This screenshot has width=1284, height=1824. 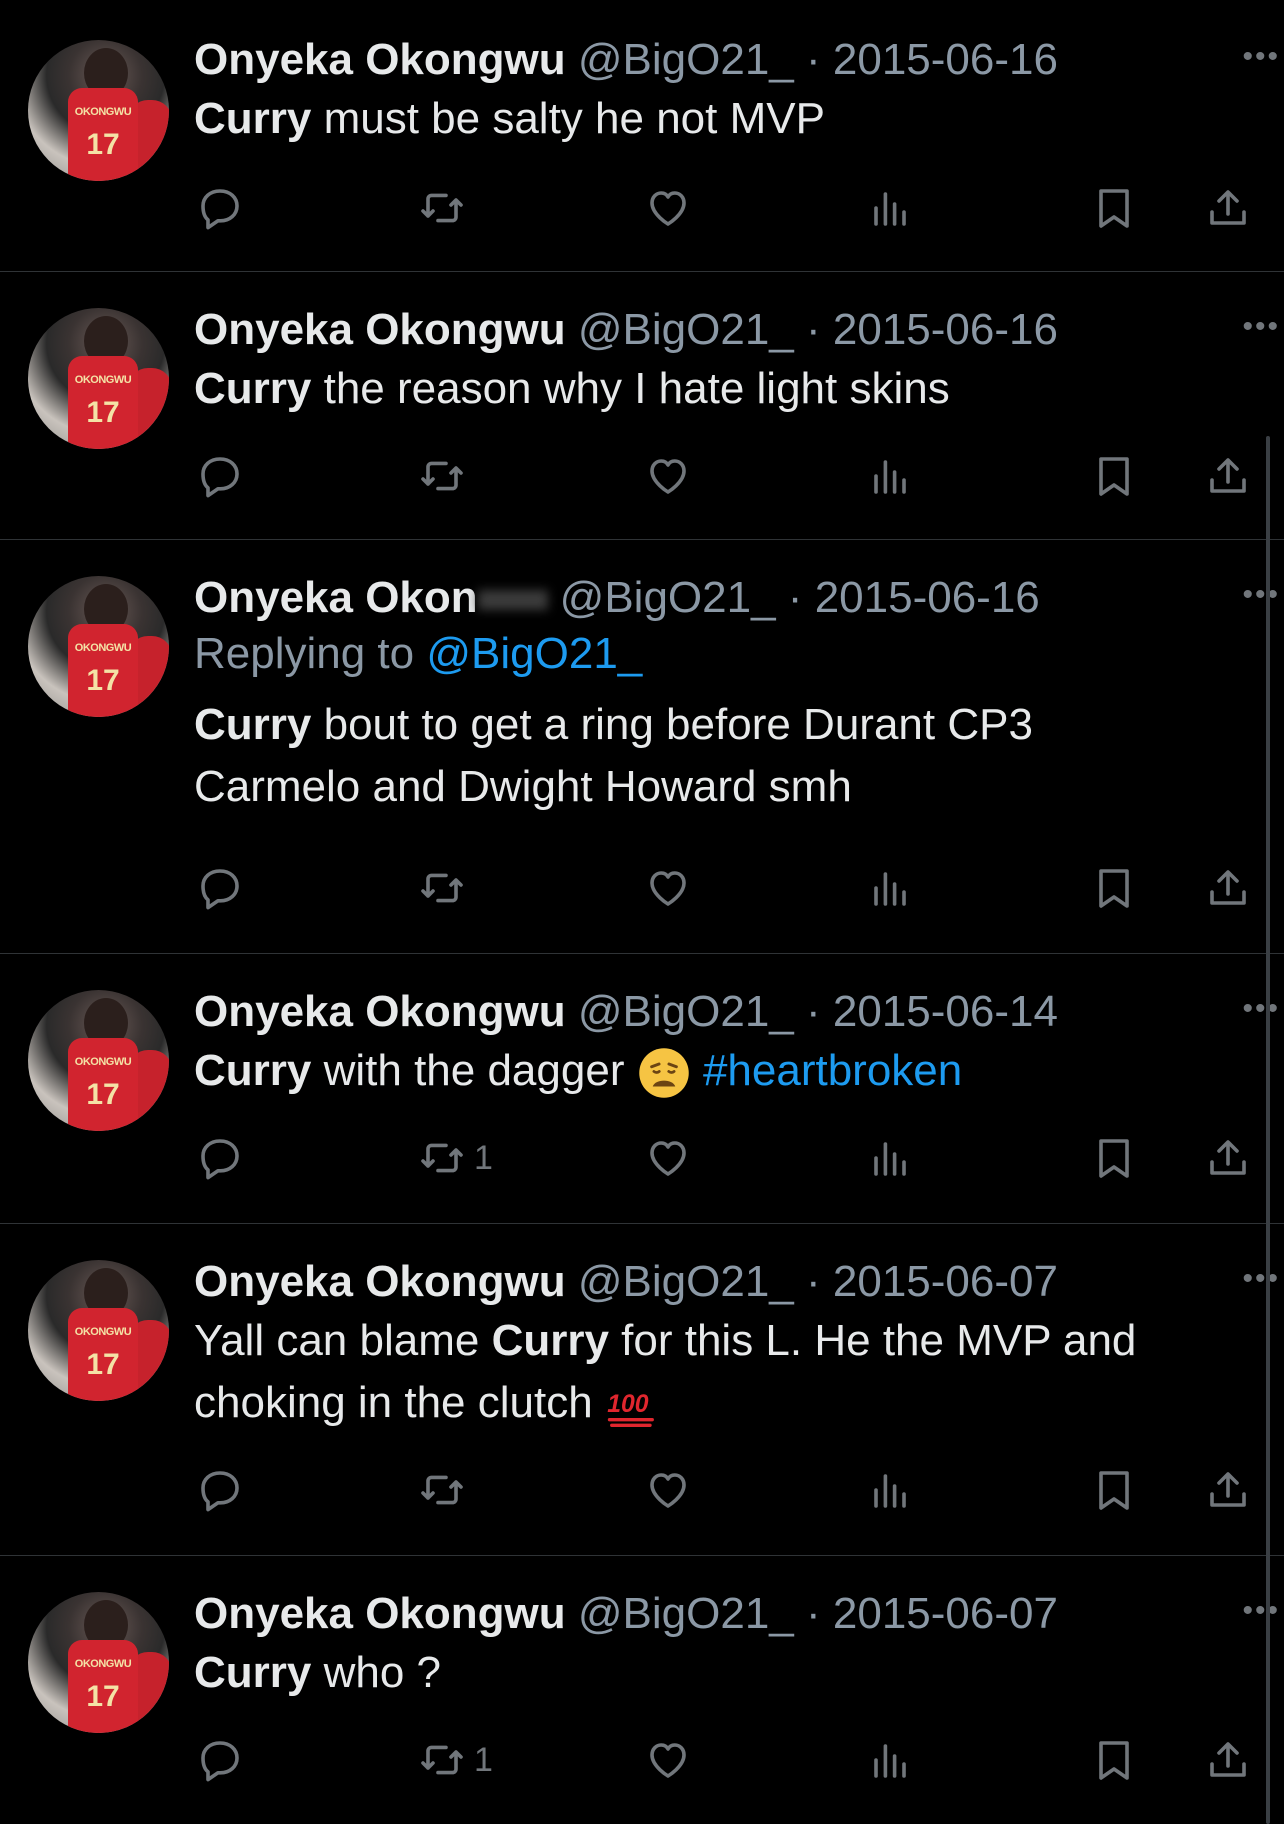 What do you see at coordinates (1268, 1130) in the screenshot?
I see `scrollbar` at bounding box center [1268, 1130].